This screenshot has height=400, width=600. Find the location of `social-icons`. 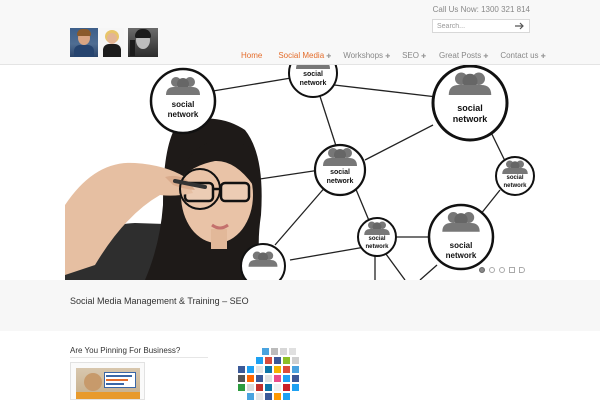

social-icons is located at coordinates (268, 374).